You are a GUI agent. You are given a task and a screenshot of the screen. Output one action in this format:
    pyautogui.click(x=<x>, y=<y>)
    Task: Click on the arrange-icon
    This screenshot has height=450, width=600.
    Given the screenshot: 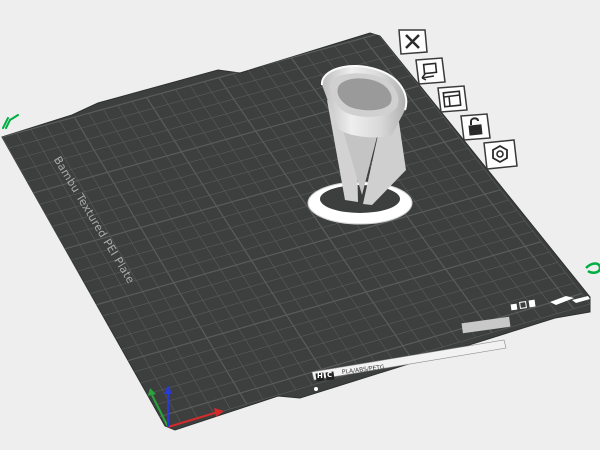 What is the action you would take?
    pyautogui.click(x=430, y=71)
    